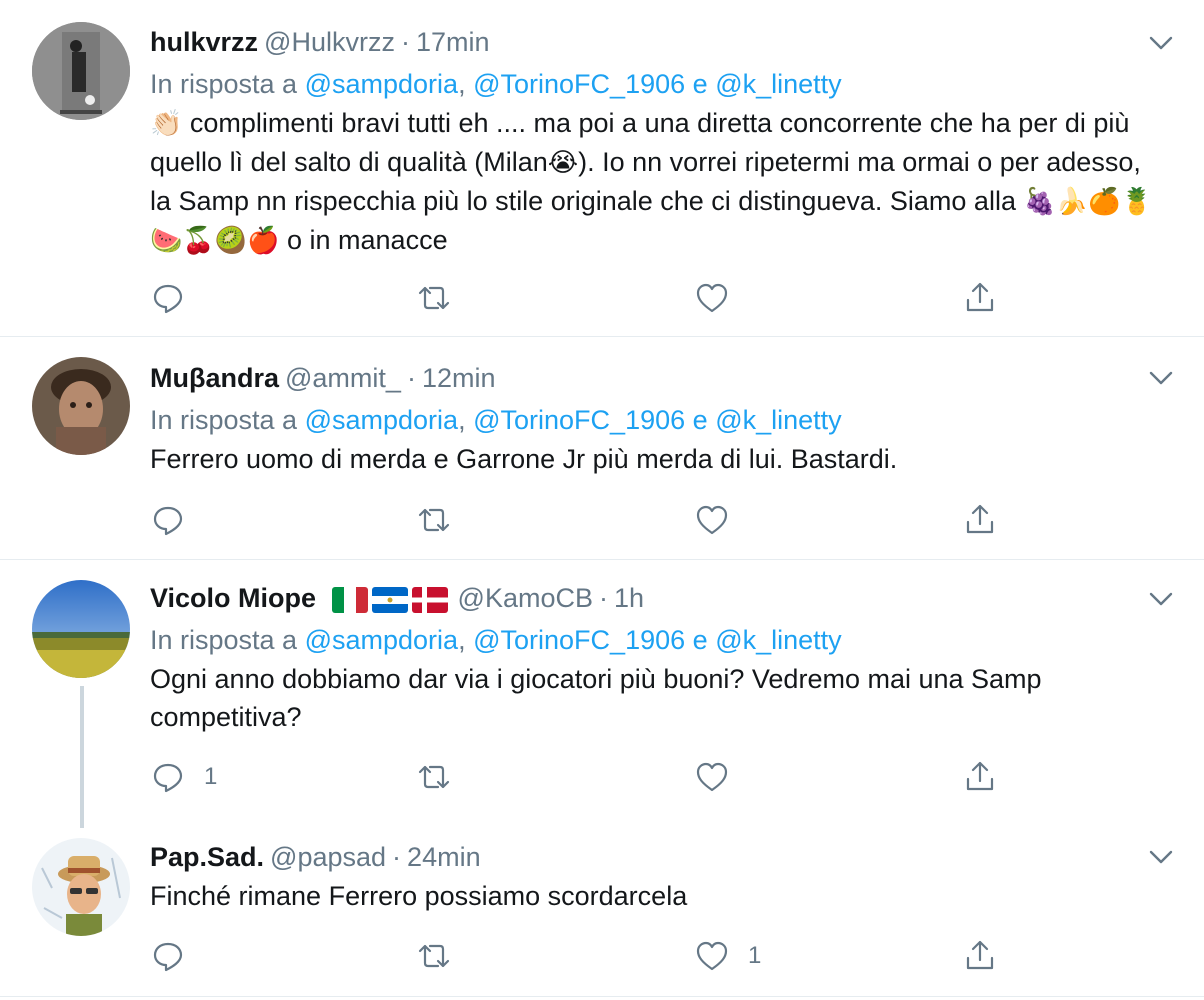  What do you see at coordinates (657, 42) in the screenshot?
I see `tweet-header: hulkvrzz @Hulkvrzz · 17min` at bounding box center [657, 42].